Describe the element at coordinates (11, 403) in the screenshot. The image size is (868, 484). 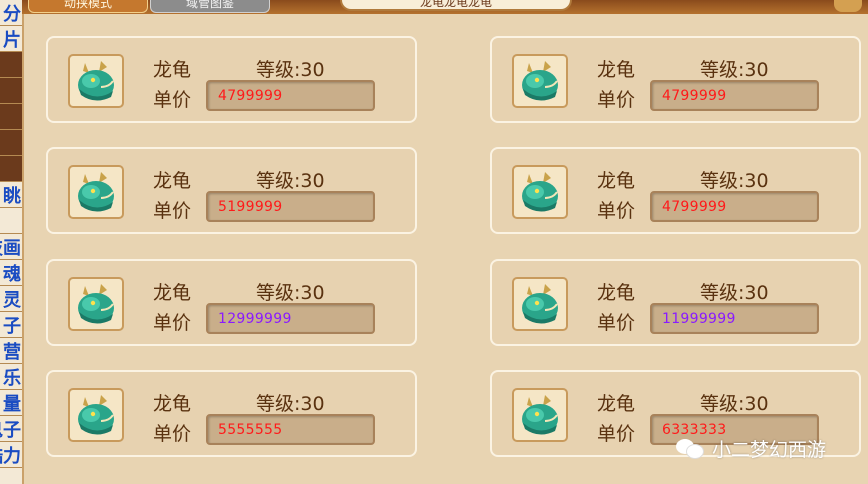
I see `left-menu-item: 量` at that location.